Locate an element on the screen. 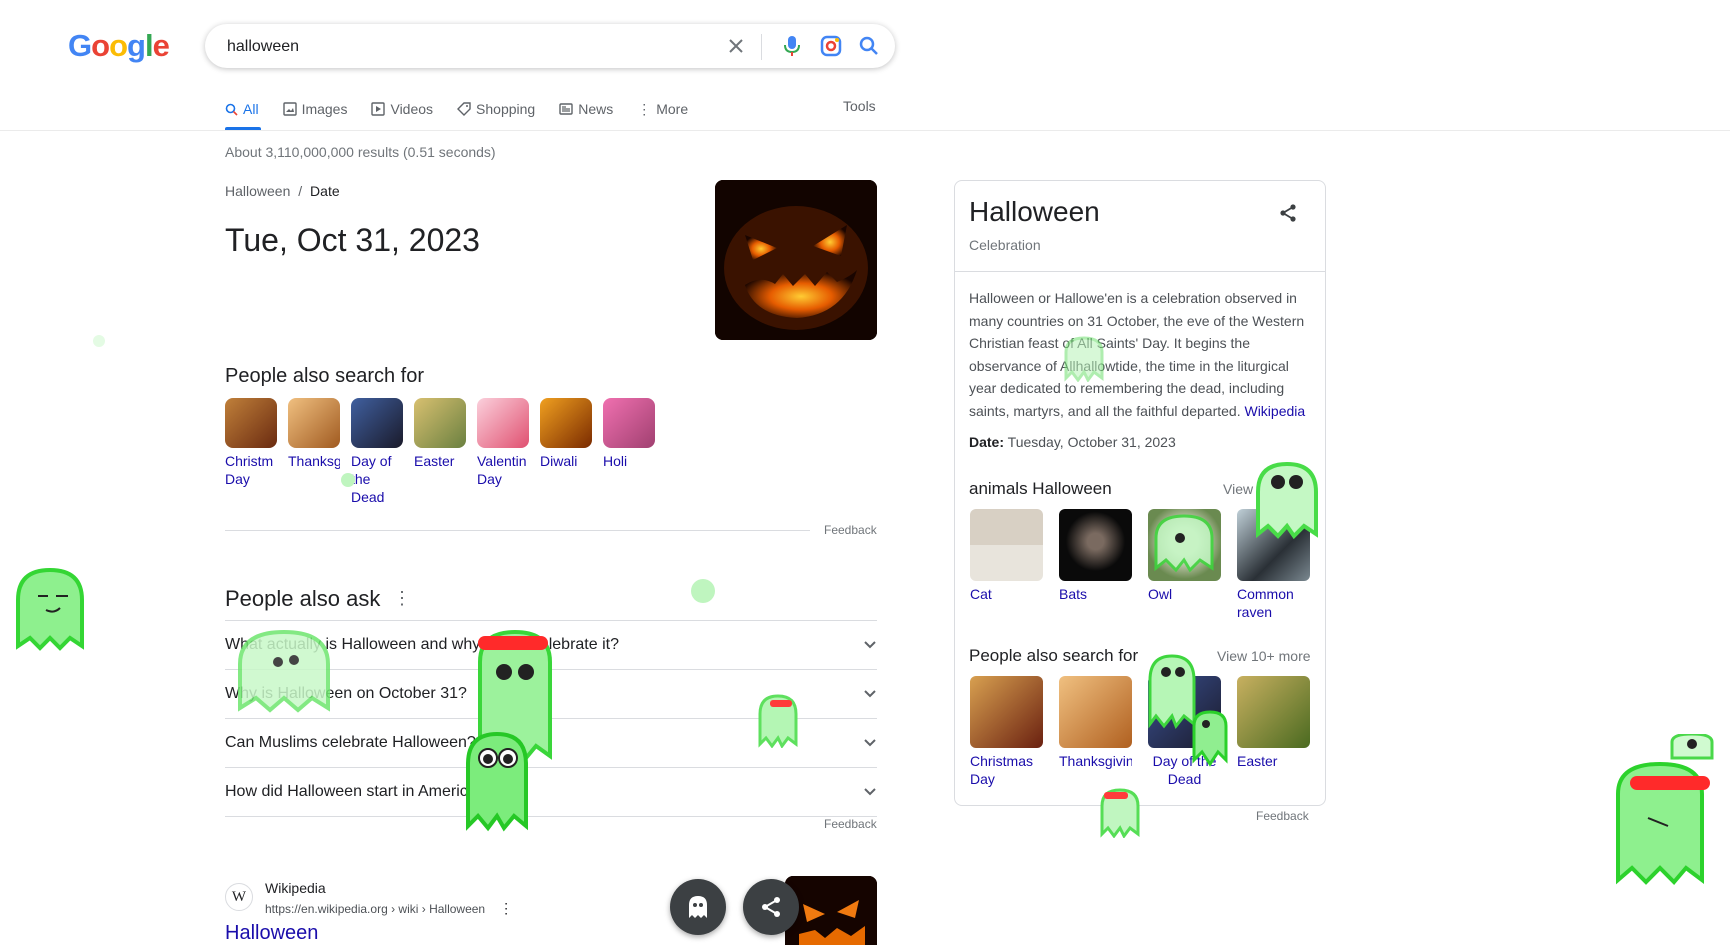 This screenshot has height=945, width=1730. related-label: Day of the Dead is located at coordinates (371, 479).